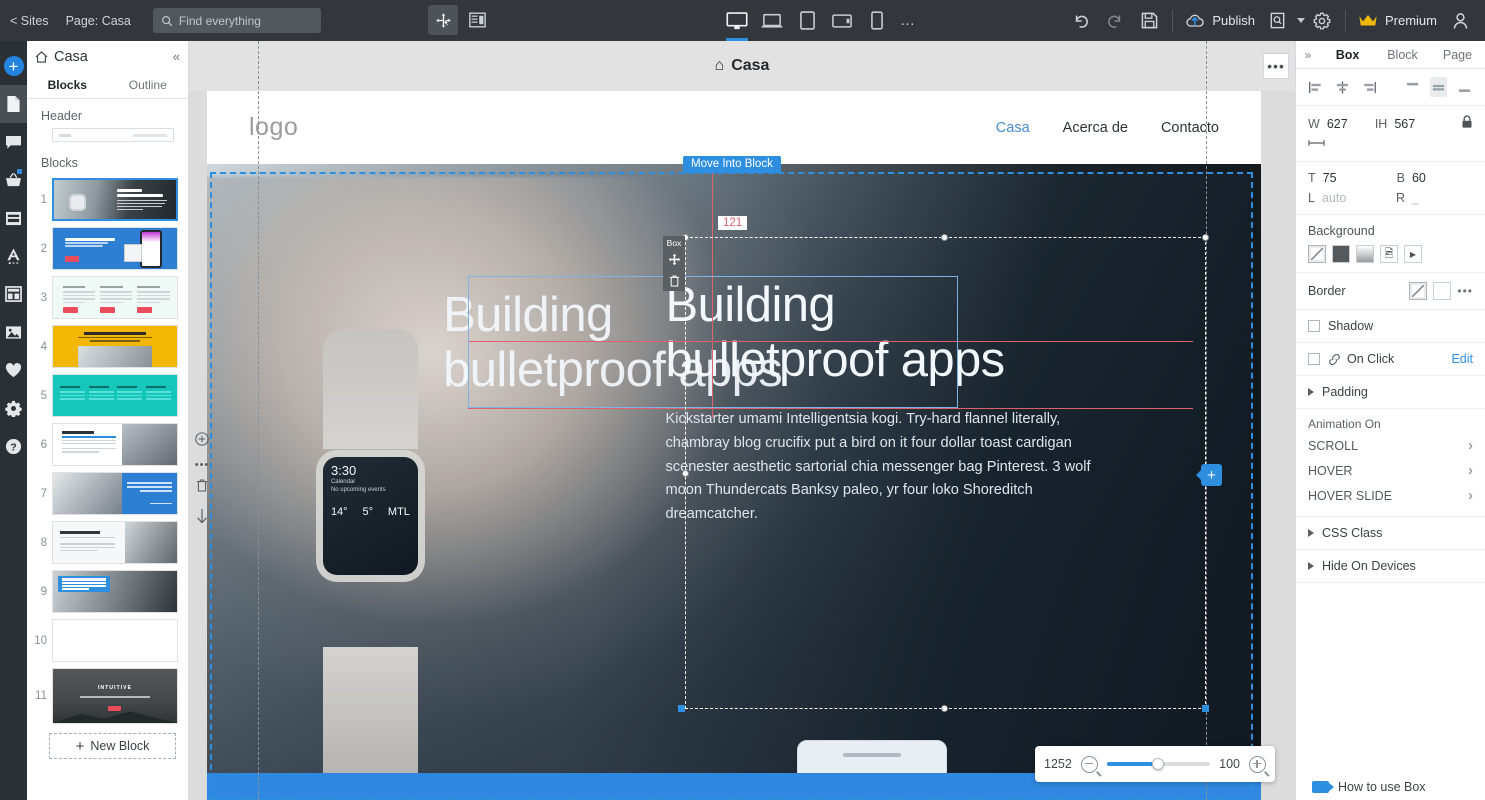 This screenshot has width=1485, height=800. What do you see at coordinates (1341, 254) in the screenshot?
I see `background-solid-swatch` at bounding box center [1341, 254].